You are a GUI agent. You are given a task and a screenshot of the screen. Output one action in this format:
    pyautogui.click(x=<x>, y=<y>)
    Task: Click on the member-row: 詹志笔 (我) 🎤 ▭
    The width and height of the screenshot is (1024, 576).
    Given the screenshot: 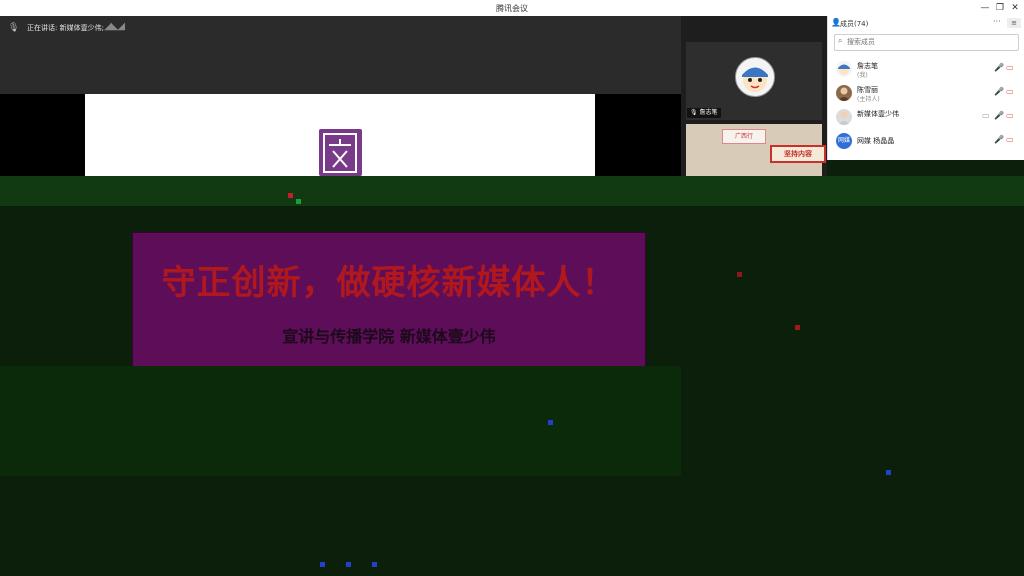 What is the action you would take?
    pyautogui.click(x=926, y=70)
    